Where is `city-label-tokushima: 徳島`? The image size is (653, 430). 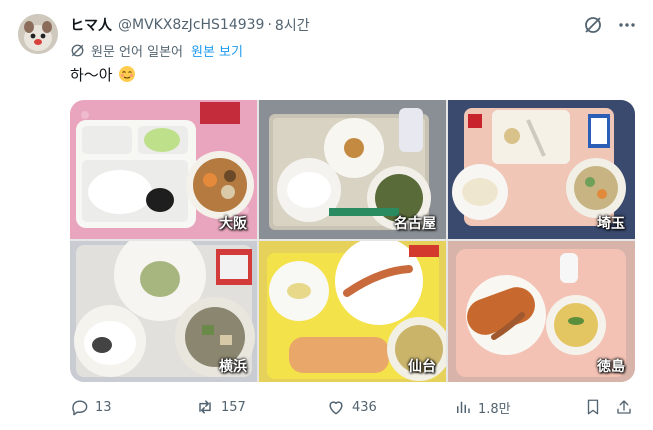
city-label-tokushima: 徳島 is located at coordinates (611, 367).